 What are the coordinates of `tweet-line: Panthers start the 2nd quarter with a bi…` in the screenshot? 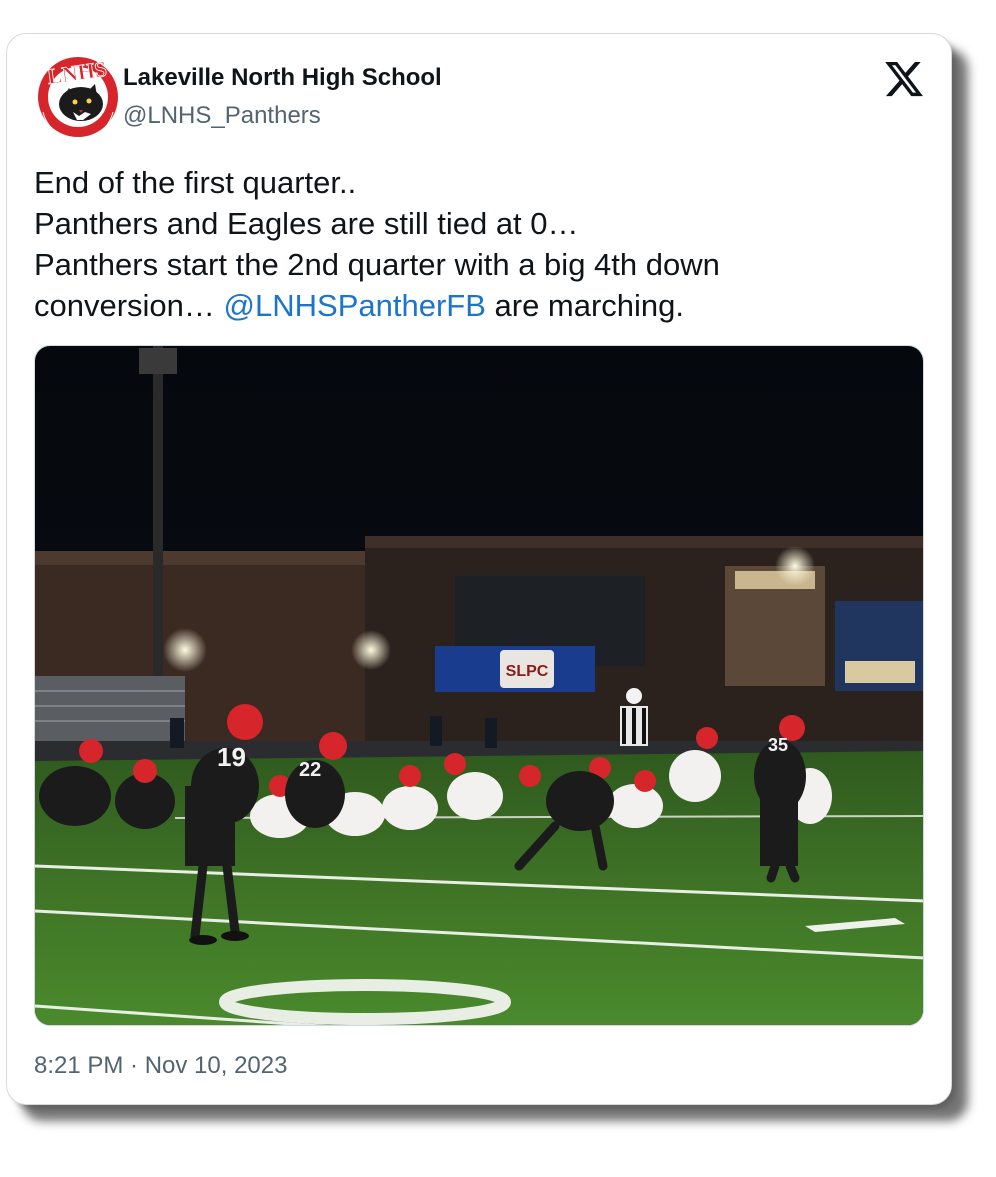 It's located at (377, 264).